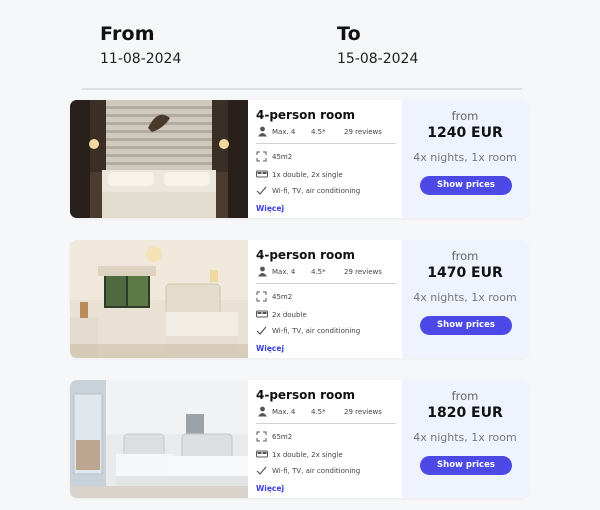 The width and height of the screenshot is (600, 510). What do you see at coordinates (377, 59) in the screenshot?
I see `to-value: 15-08-2024` at bounding box center [377, 59].